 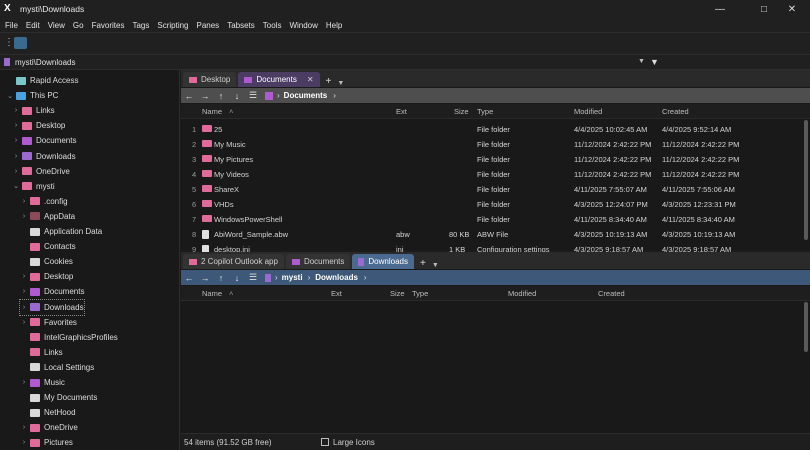 What do you see at coordinates (48, 246) in the screenshot?
I see `tree-item: Contacts` at bounding box center [48, 246].